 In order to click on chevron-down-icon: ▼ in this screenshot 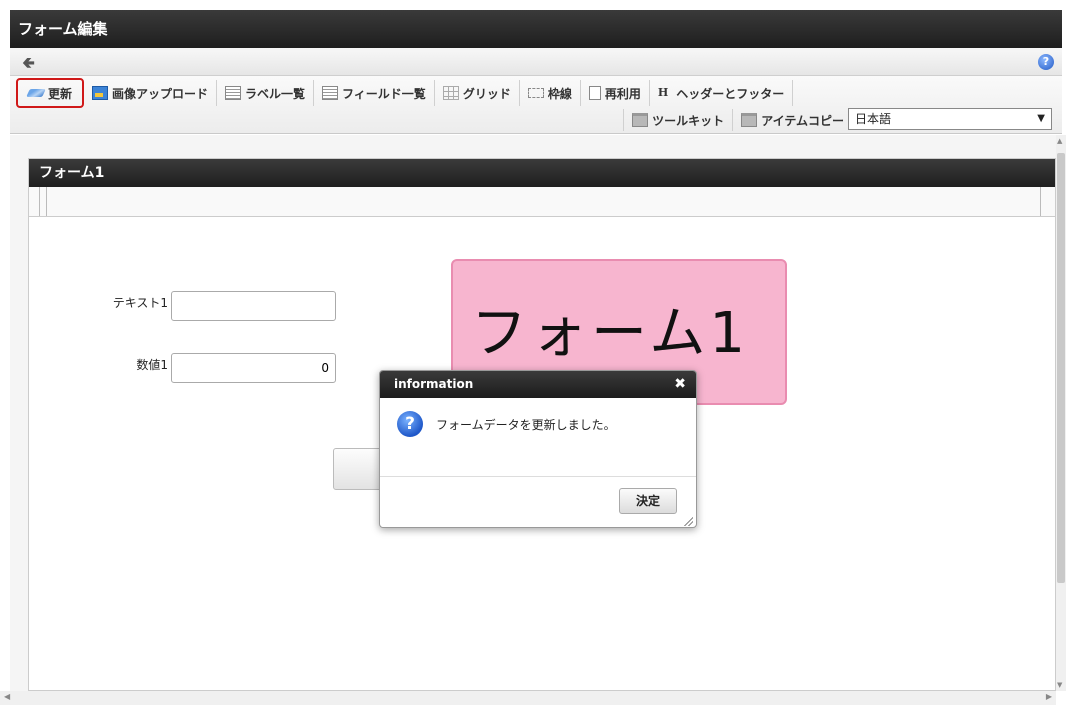, I will do `click(1041, 118)`.